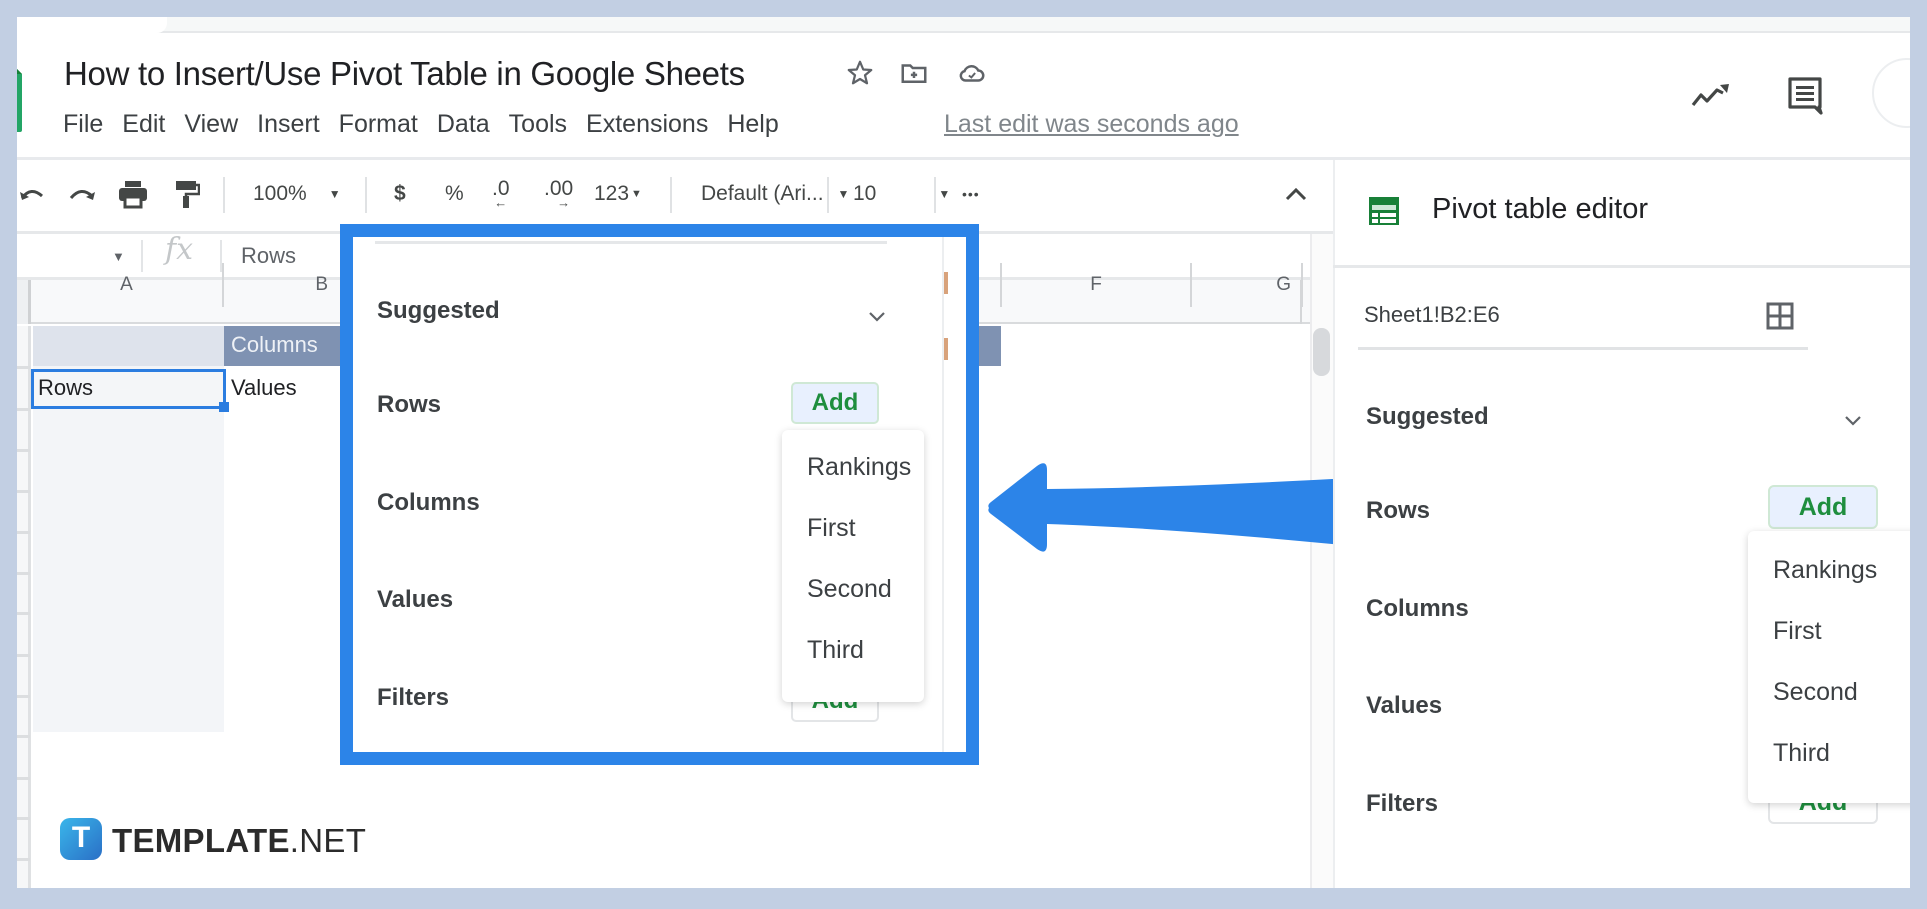 Image resolution: width=1927 pixels, height=909 pixels. Describe the element at coordinates (849, 589) in the screenshot. I see `callout-option-second: Second` at that location.